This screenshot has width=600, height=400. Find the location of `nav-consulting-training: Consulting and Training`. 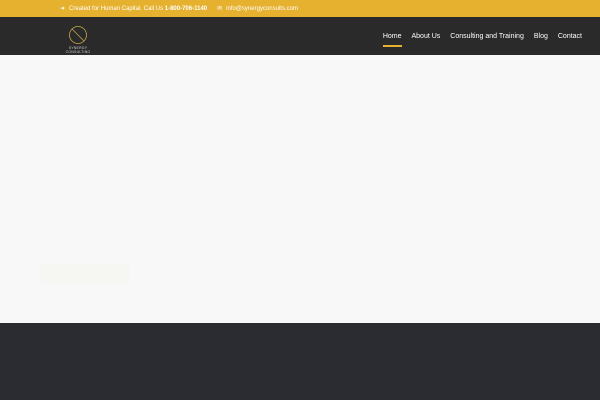

nav-consulting-training: Consulting and Training is located at coordinates (487, 36).